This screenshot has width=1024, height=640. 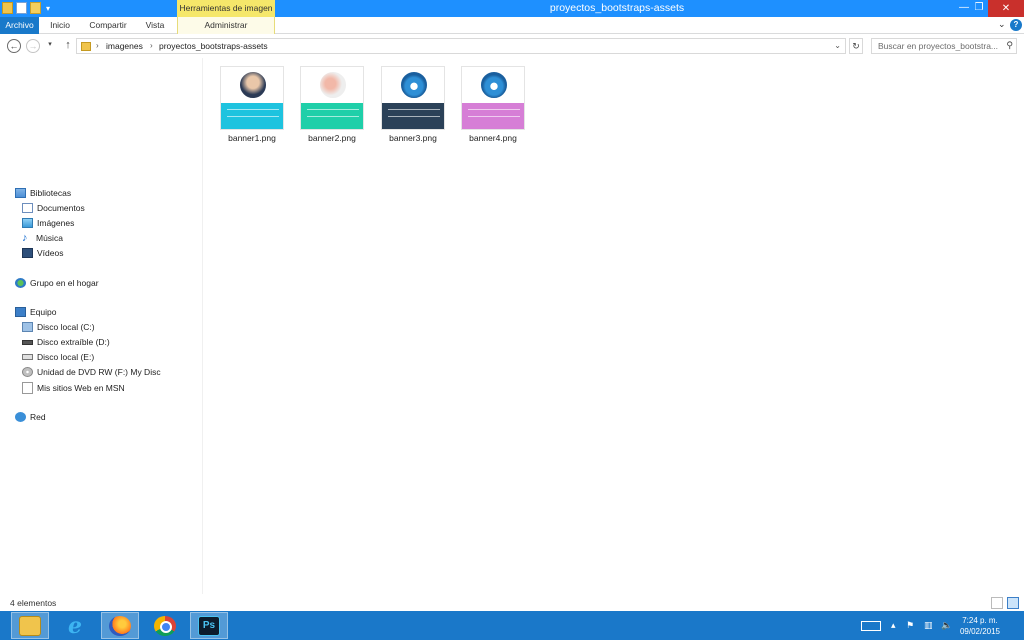 I want to click on file-name: banner3.png, so click(x=413, y=138).